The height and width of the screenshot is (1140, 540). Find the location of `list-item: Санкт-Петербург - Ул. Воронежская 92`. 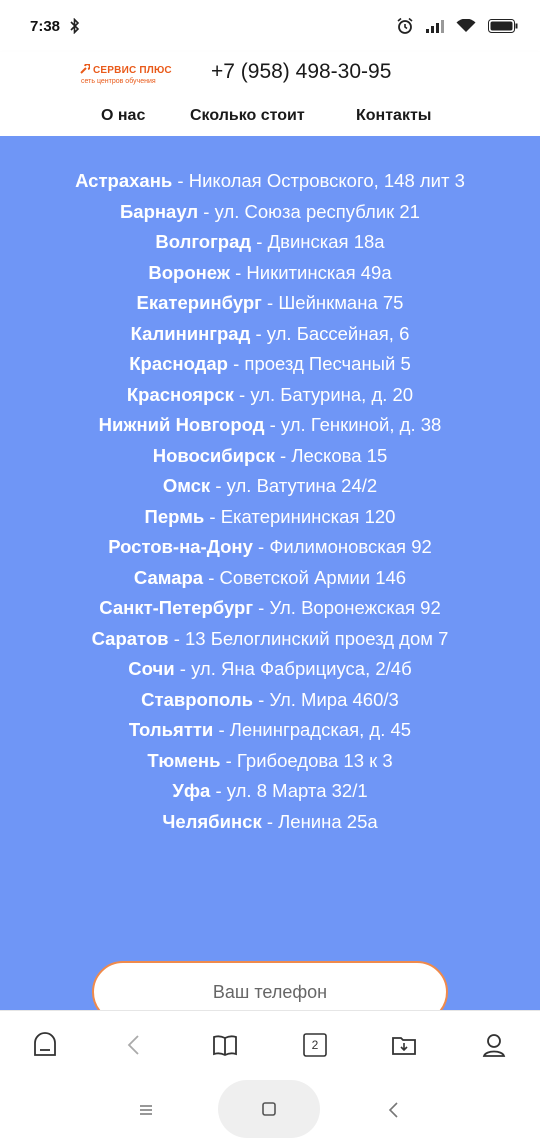

list-item: Санкт-Петербург - Ул. Воронежская 92 is located at coordinates (270, 607).